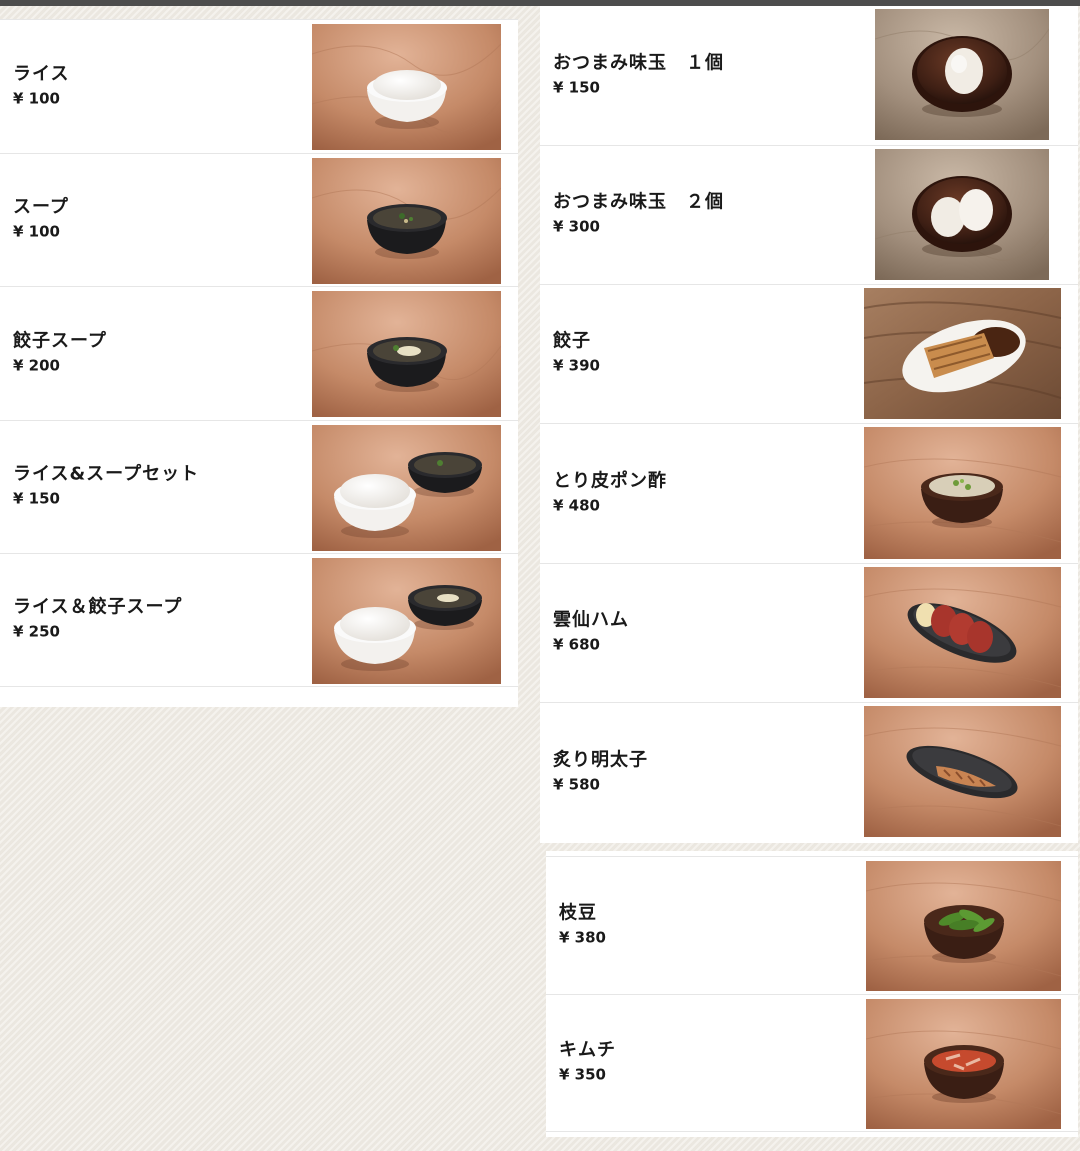  Describe the element at coordinates (60, 341) in the screenshot. I see `menu-item-name: 餃子スープ` at that location.